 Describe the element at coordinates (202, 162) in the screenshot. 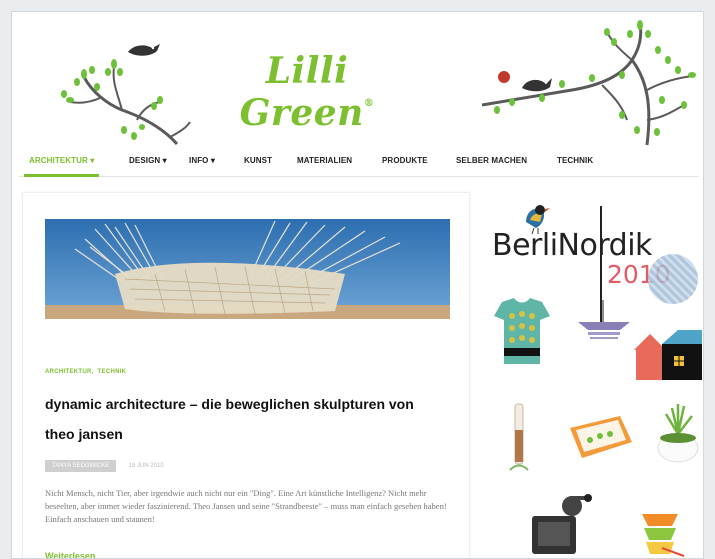

I see `nav-item-info: INFO ▾` at that location.